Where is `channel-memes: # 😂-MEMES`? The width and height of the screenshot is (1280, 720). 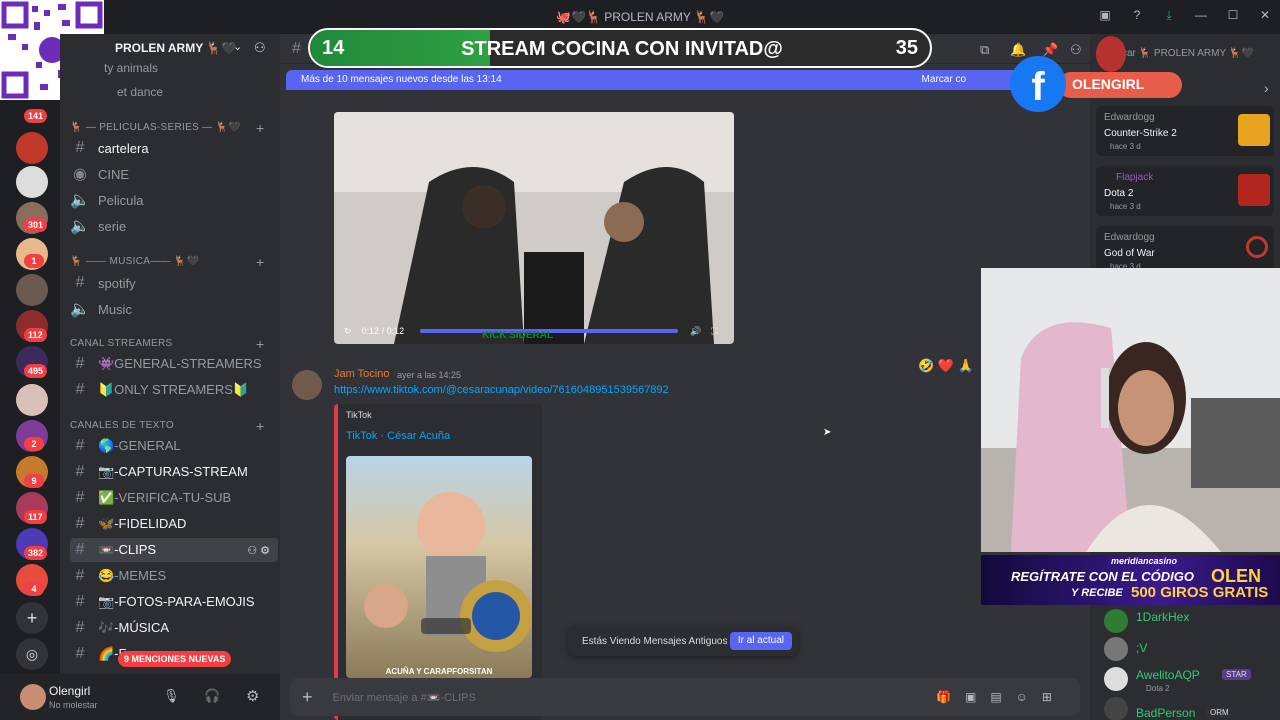
channel-memes: # 😂-MEMES is located at coordinates (174, 576).